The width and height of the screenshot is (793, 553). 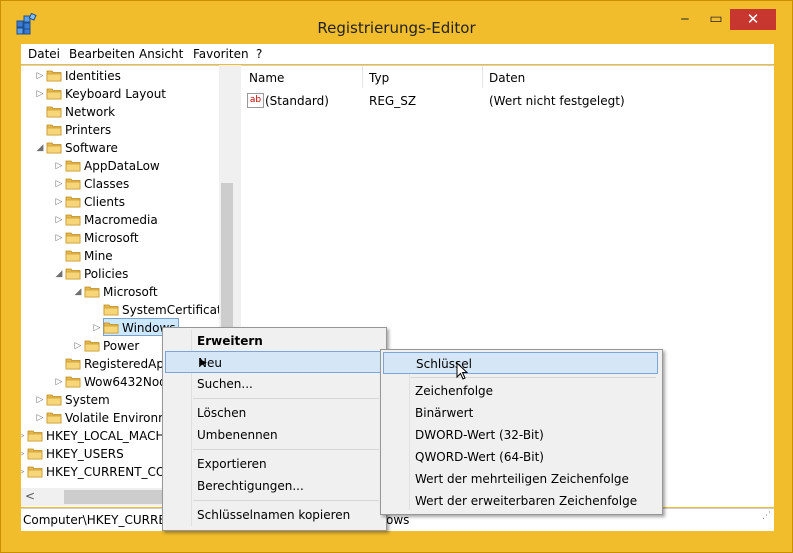 What do you see at coordinates (144, 184) in the screenshot?
I see `tree-item: ▷ Classes` at bounding box center [144, 184].